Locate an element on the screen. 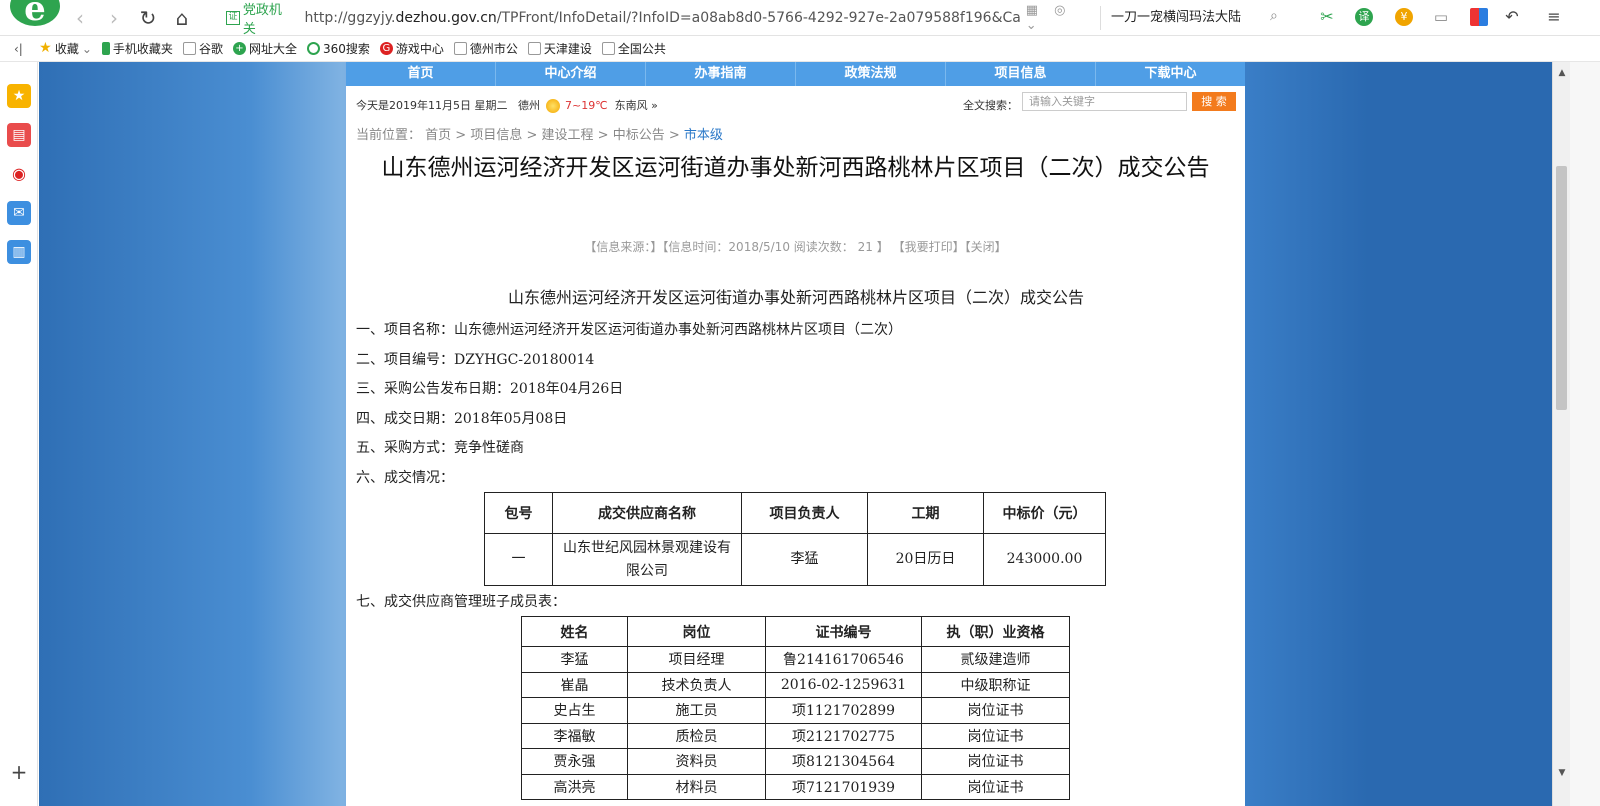 Image resolution: width=1600 pixels, height=806 pixels. bookmark-tianjin: 天津建设 is located at coordinates (559, 48).